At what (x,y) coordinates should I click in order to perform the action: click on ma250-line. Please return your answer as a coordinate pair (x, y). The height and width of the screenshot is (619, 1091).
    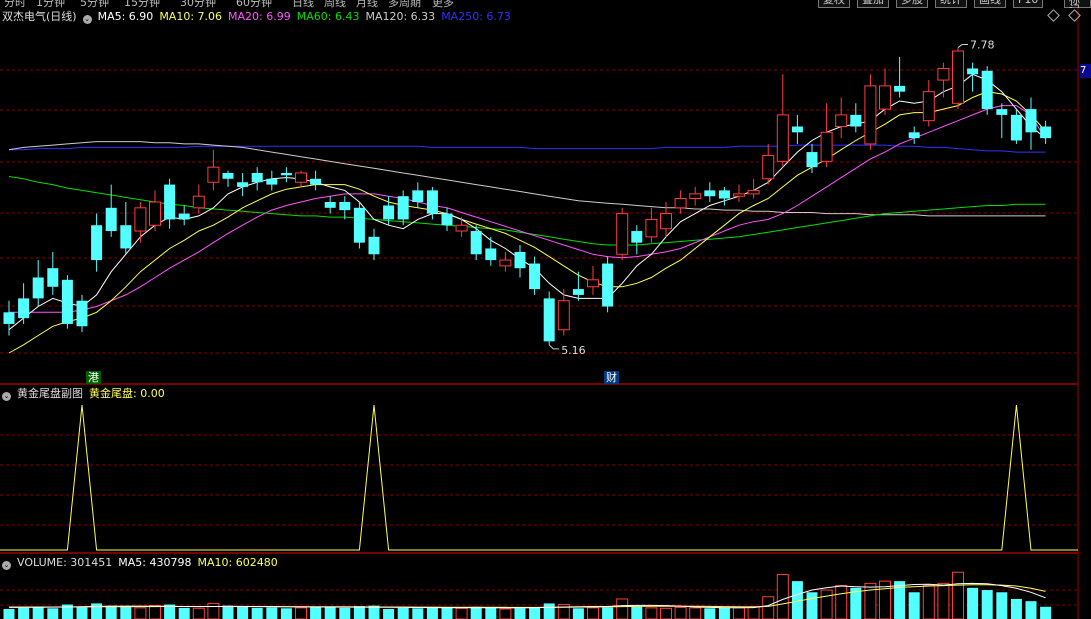
    Looking at the image, I should click on (527, 148).